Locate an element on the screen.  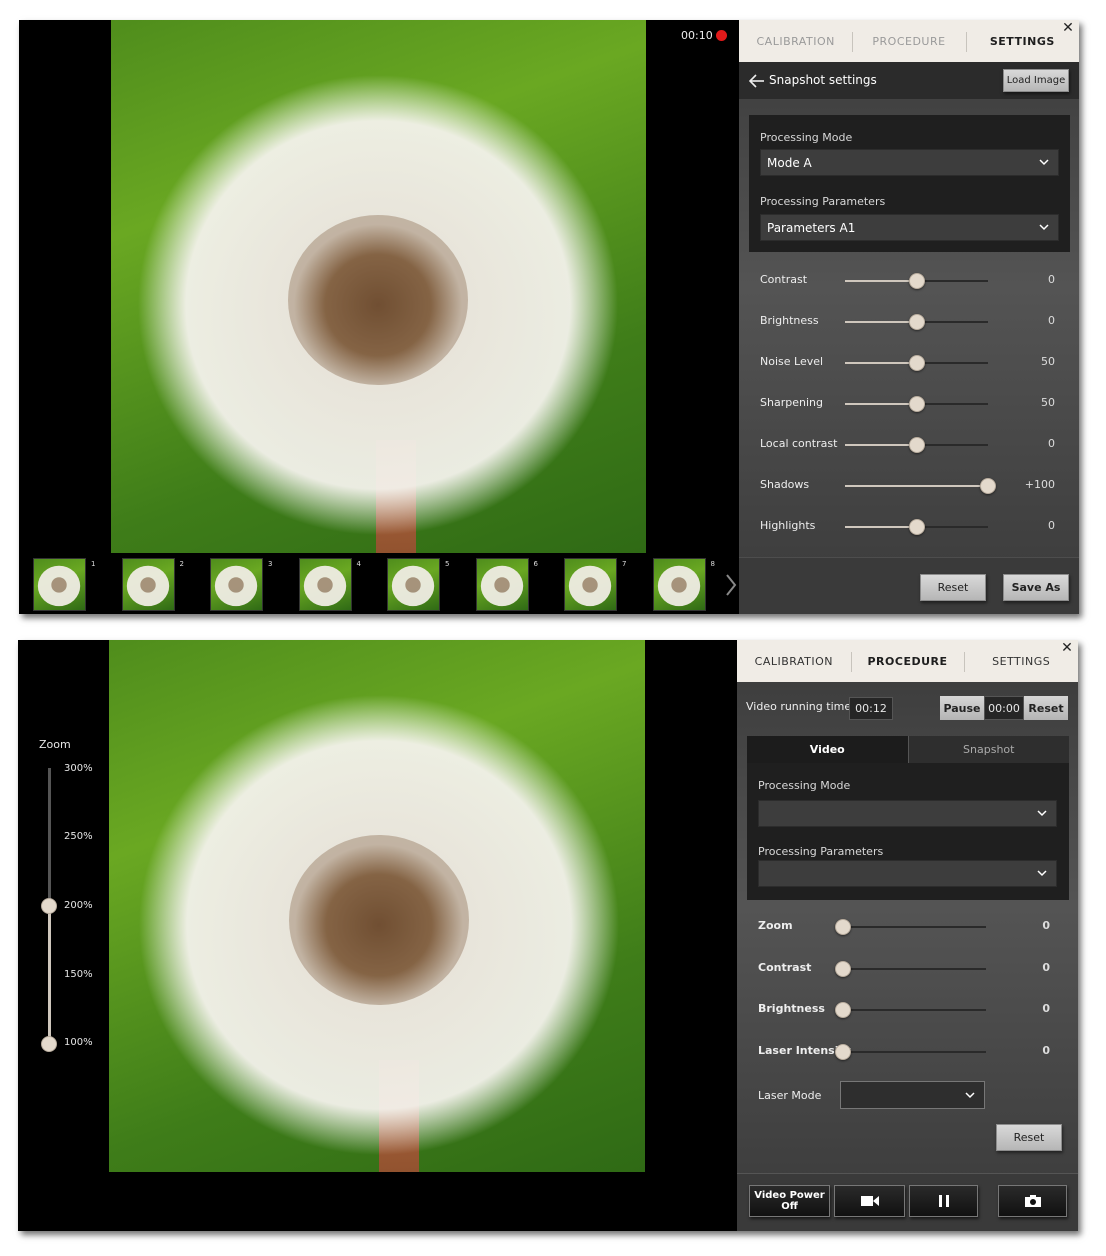
zoom-tick: 200% is located at coordinates (78, 905).